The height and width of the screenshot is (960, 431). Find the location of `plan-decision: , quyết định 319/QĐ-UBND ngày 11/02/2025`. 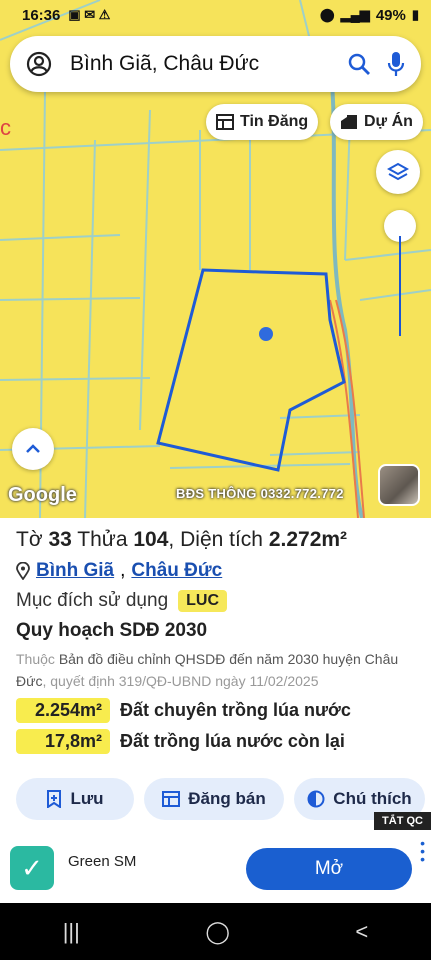

plan-decision: , quyết định 319/QĐ-UBND ngày 11/02/2025 is located at coordinates (180, 681).